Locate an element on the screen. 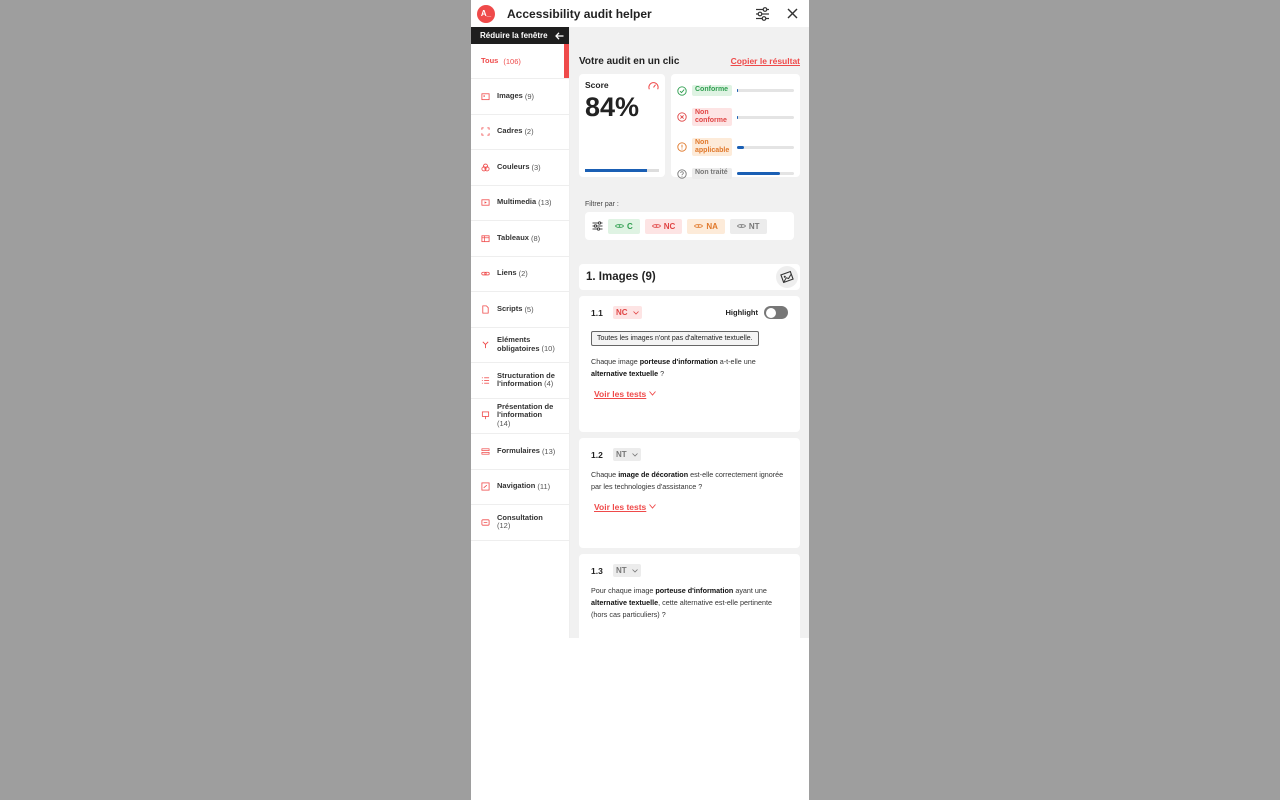 The height and width of the screenshot is (800, 1280). filter-sliders-icon is located at coordinates (597, 226).